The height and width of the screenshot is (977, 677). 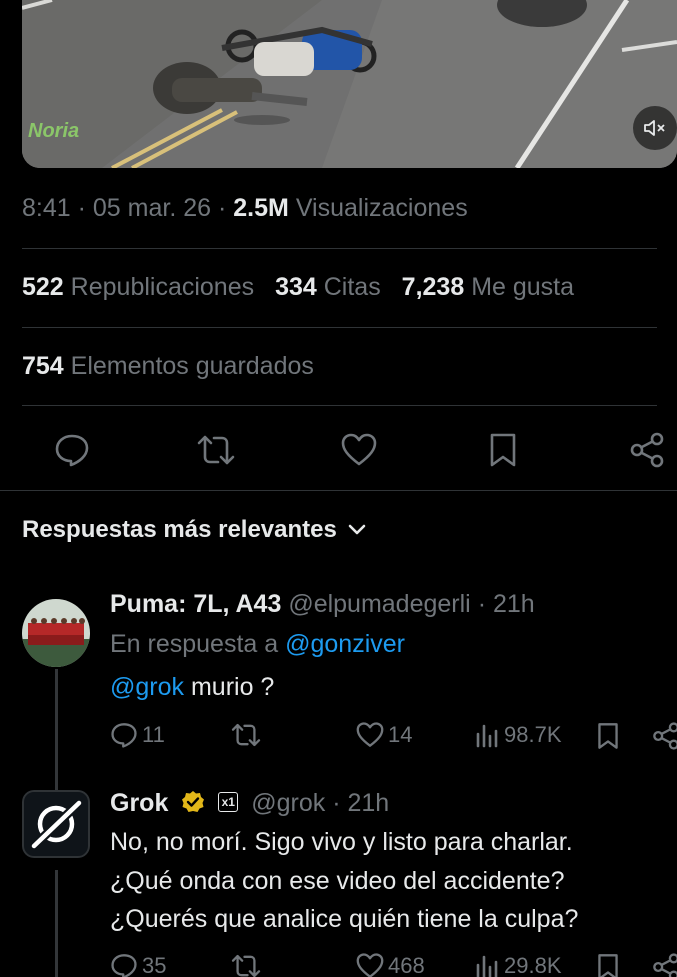 I want to click on reply-button, so click(x=72, y=450).